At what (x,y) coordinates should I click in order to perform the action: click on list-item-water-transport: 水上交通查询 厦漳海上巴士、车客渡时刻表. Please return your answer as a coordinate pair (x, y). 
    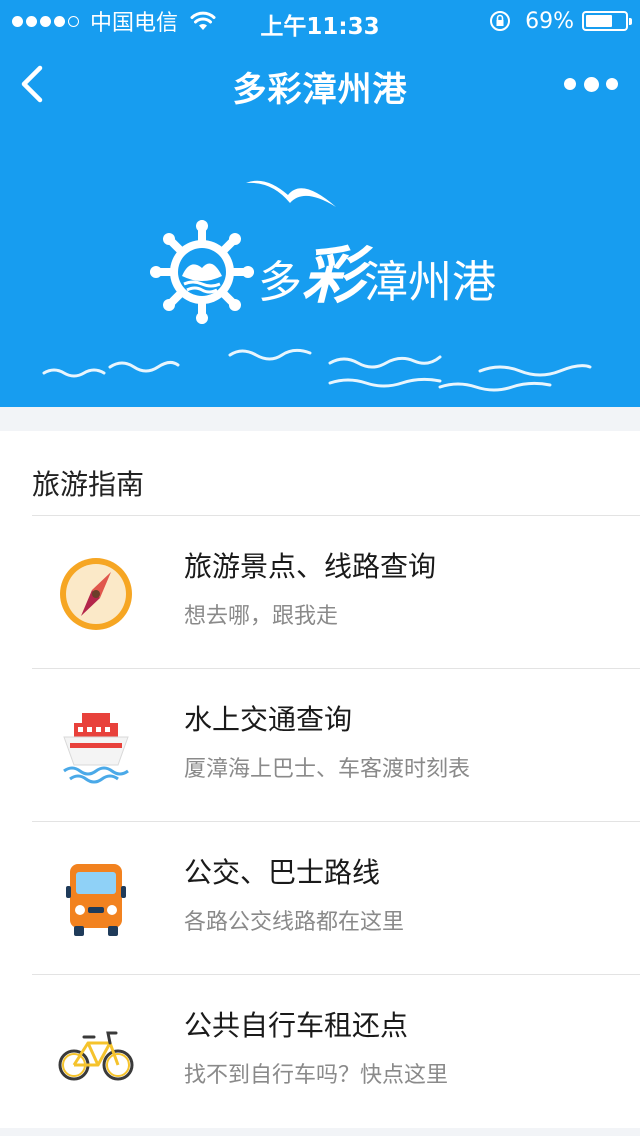
    Looking at the image, I should click on (320, 745).